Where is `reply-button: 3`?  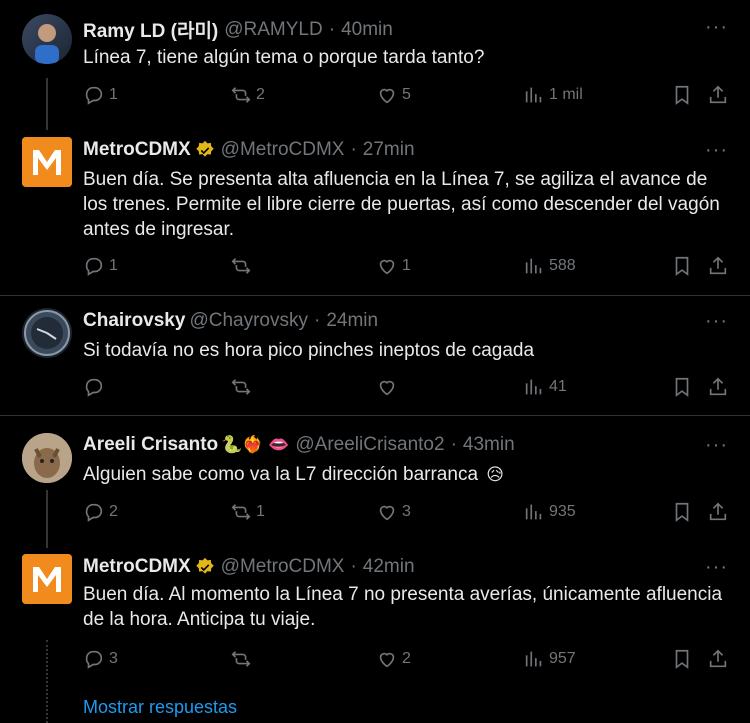 reply-button: 3 is located at coordinates (100, 659).